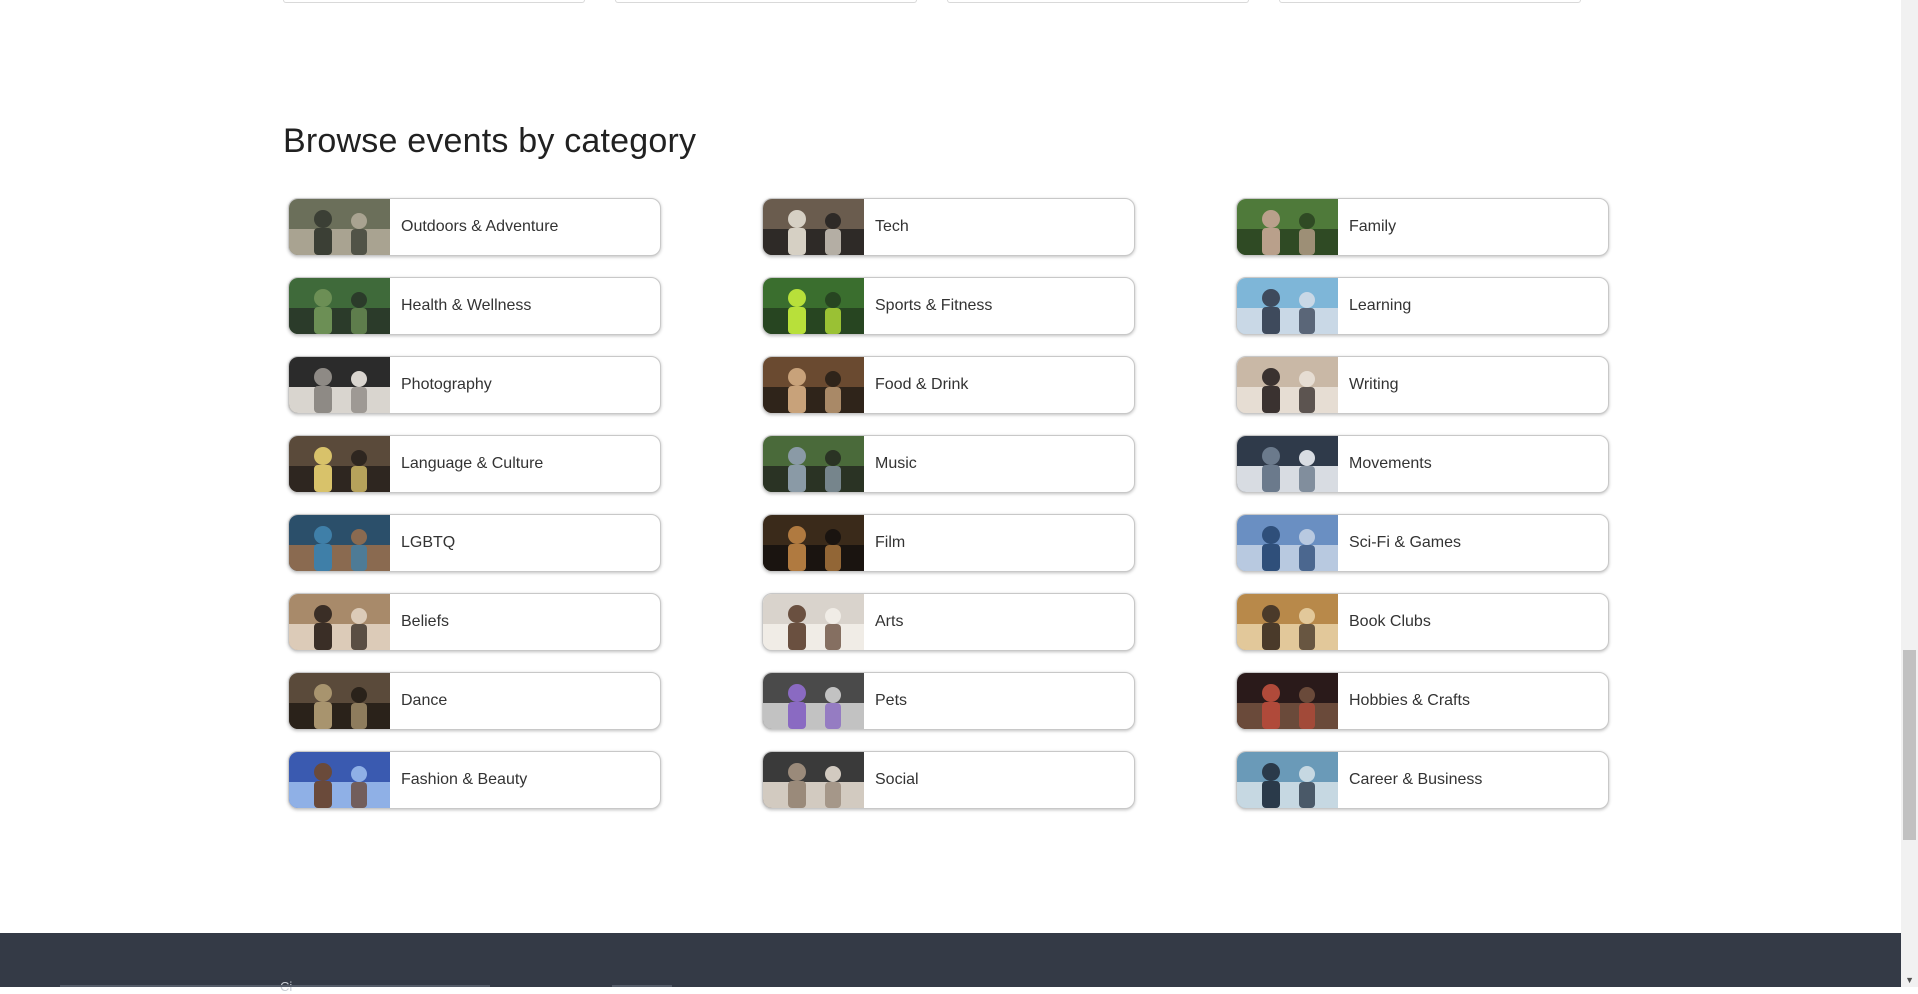  Describe the element at coordinates (948, 701) in the screenshot. I see `category-link-pets: Pets` at that location.